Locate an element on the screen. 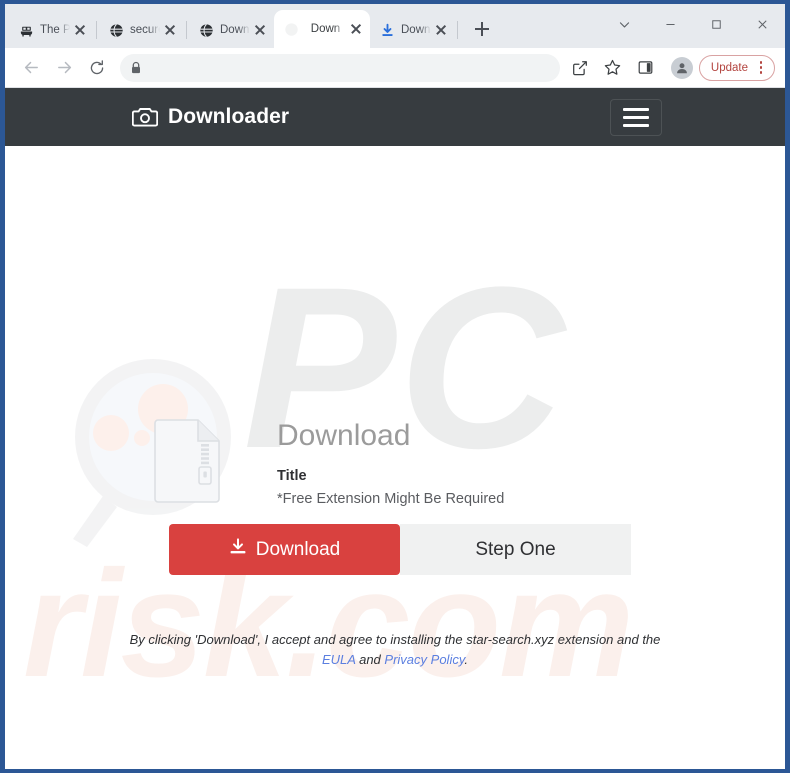 This screenshot has height=773, width=790. lock-icon is located at coordinates (138, 68).